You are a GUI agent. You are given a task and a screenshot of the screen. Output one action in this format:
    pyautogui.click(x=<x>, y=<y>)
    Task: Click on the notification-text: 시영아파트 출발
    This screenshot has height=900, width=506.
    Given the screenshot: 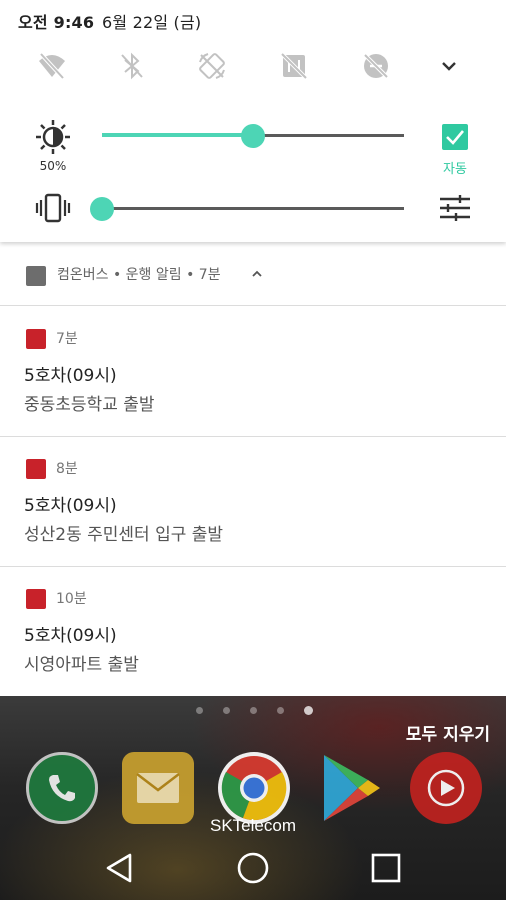 What is the action you would take?
    pyautogui.click(x=81, y=665)
    